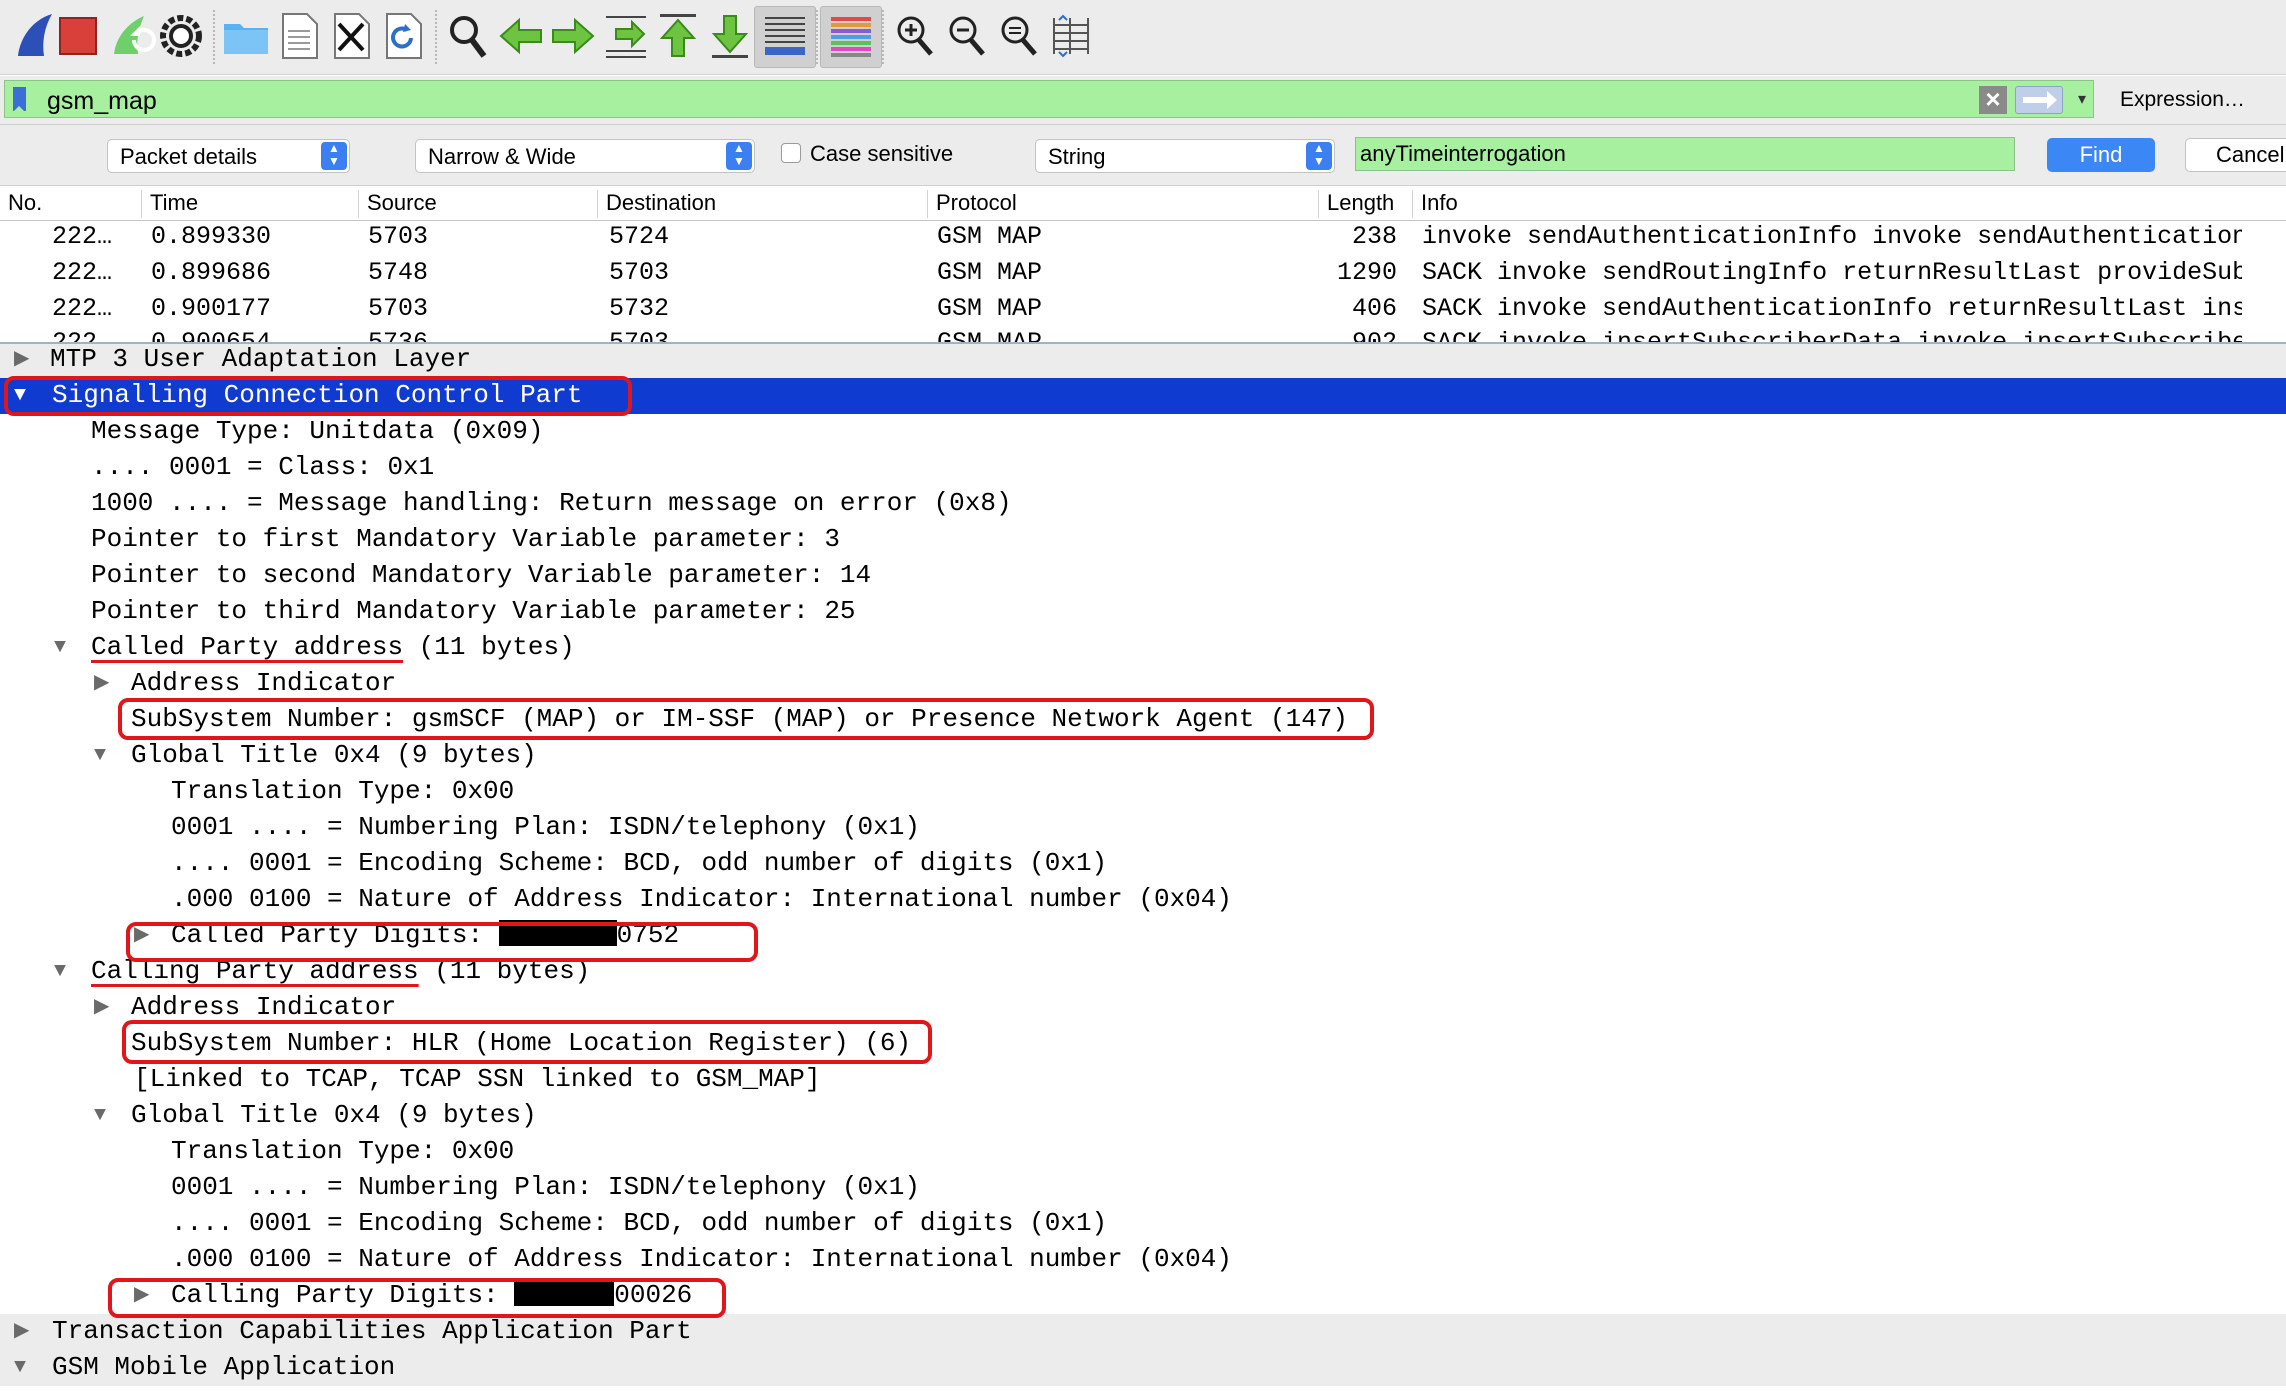 The image size is (2286, 1396). What do you see at coordinates (1143, 432) in the screenshot?
I see `tree-item-message-type: Message Type: Unitdata (0x09)` at bounding box center [1143, 432].